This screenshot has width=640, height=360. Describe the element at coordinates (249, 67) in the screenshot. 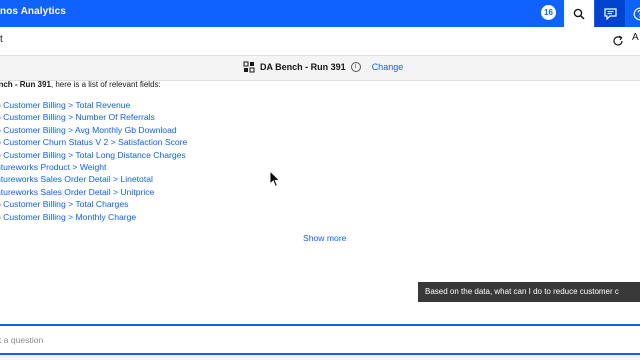

I see `dataset-icon` at that location.